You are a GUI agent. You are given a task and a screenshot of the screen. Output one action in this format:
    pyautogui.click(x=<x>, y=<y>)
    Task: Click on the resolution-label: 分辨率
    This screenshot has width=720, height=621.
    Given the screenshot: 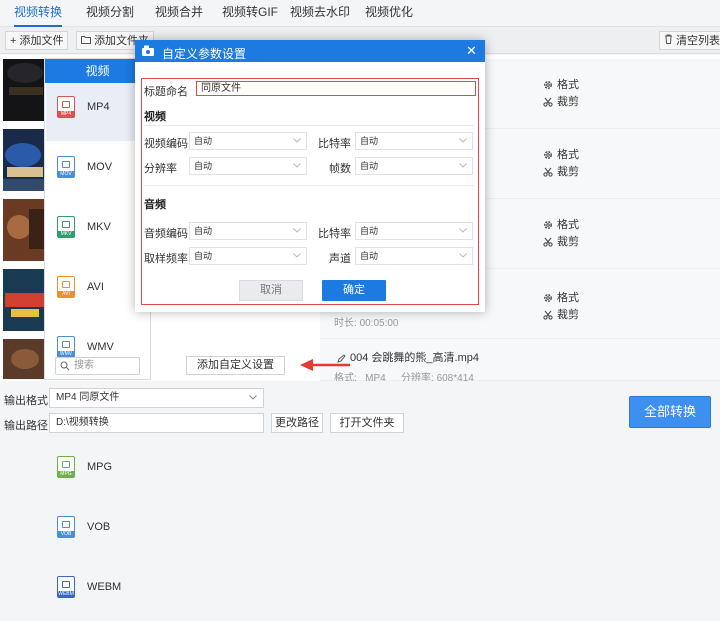 What is the action you would take?
    pyautogui.click(x=160, y=169)
    